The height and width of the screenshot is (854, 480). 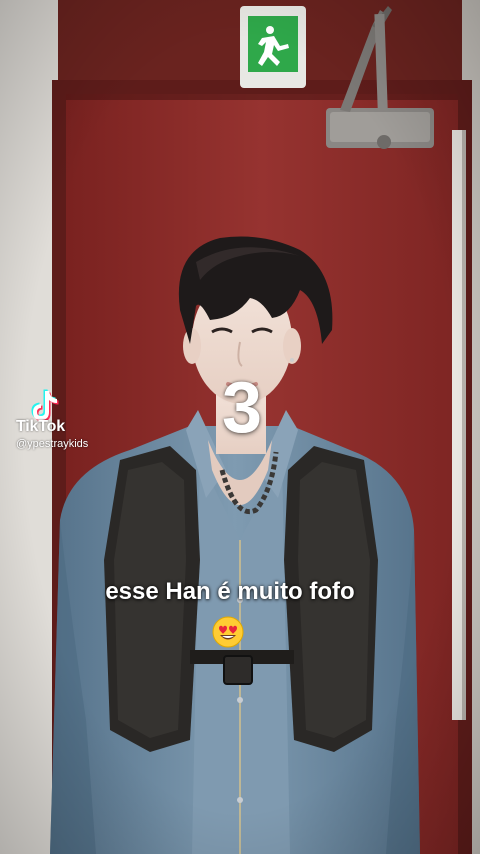 What do you see at coordinates (228, 632) in the screenshot?
I see `heart-eyes-emoji` at bounding box center [228, 632].